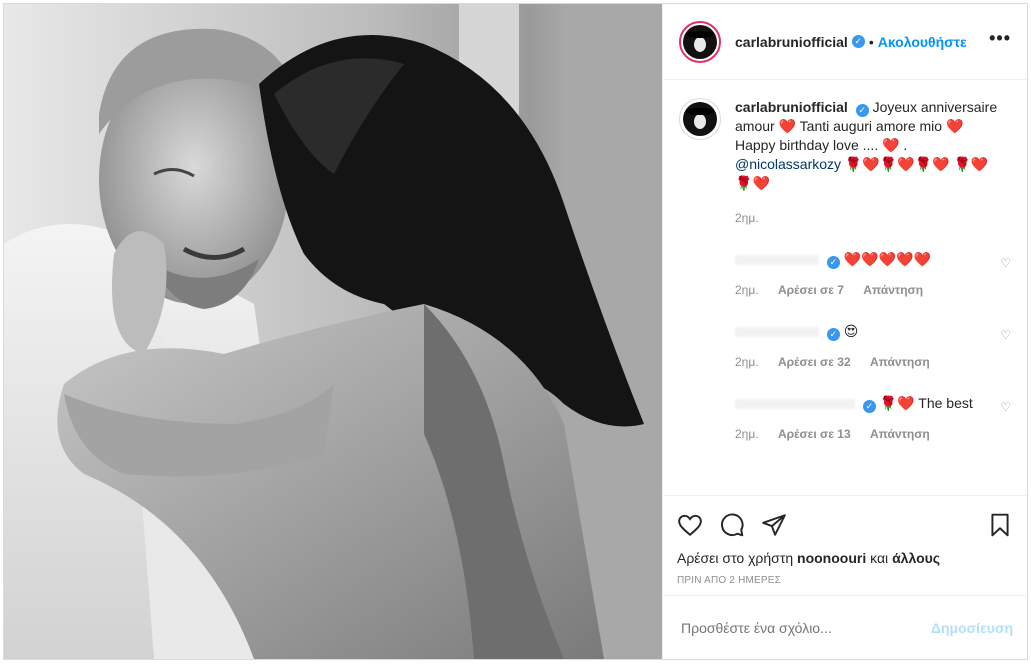 This screenshot has width=1031, height=665. I want to click on comment-likes: Αρέσει σε 13, so click(814, 434).